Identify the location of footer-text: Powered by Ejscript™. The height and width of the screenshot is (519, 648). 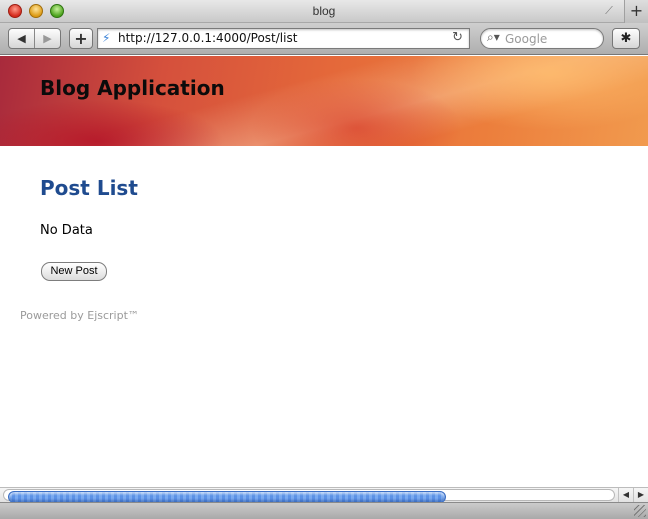
(79, 315).